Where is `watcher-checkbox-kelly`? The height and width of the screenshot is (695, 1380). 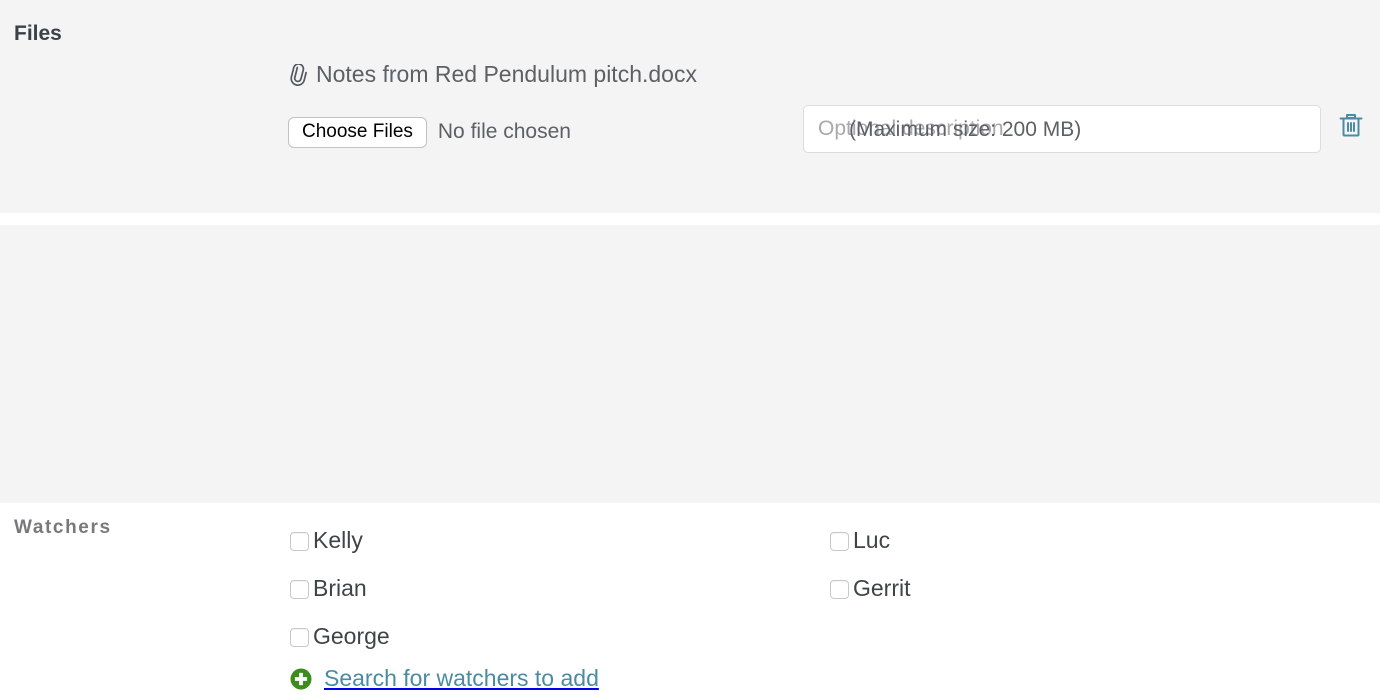 watcher-checkbox-kelly is located at coordinates (299, 541).